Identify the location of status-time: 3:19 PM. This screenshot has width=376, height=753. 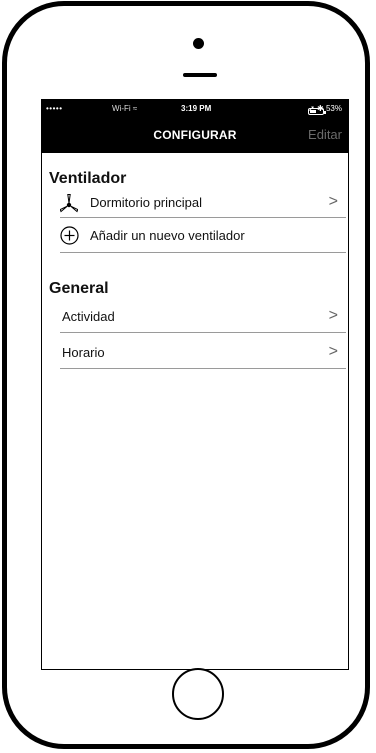
(196, 108).